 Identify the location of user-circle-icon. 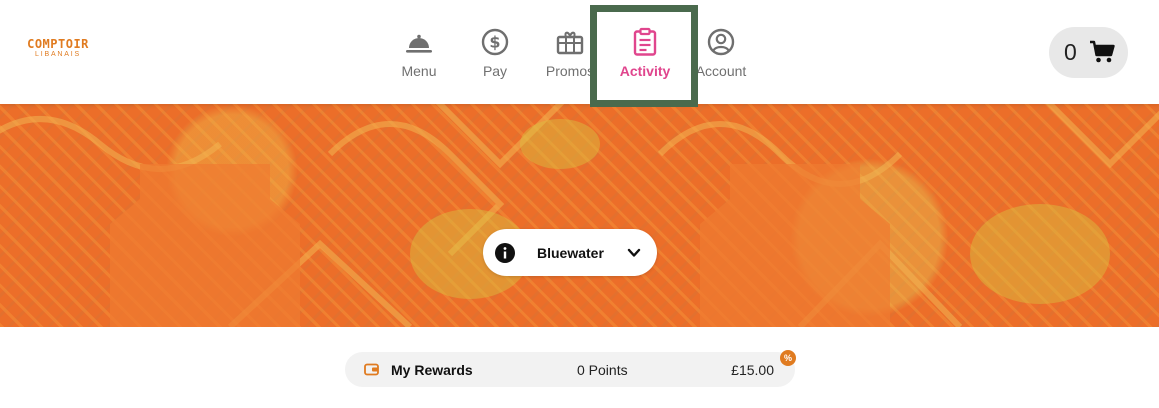
(721, 42).